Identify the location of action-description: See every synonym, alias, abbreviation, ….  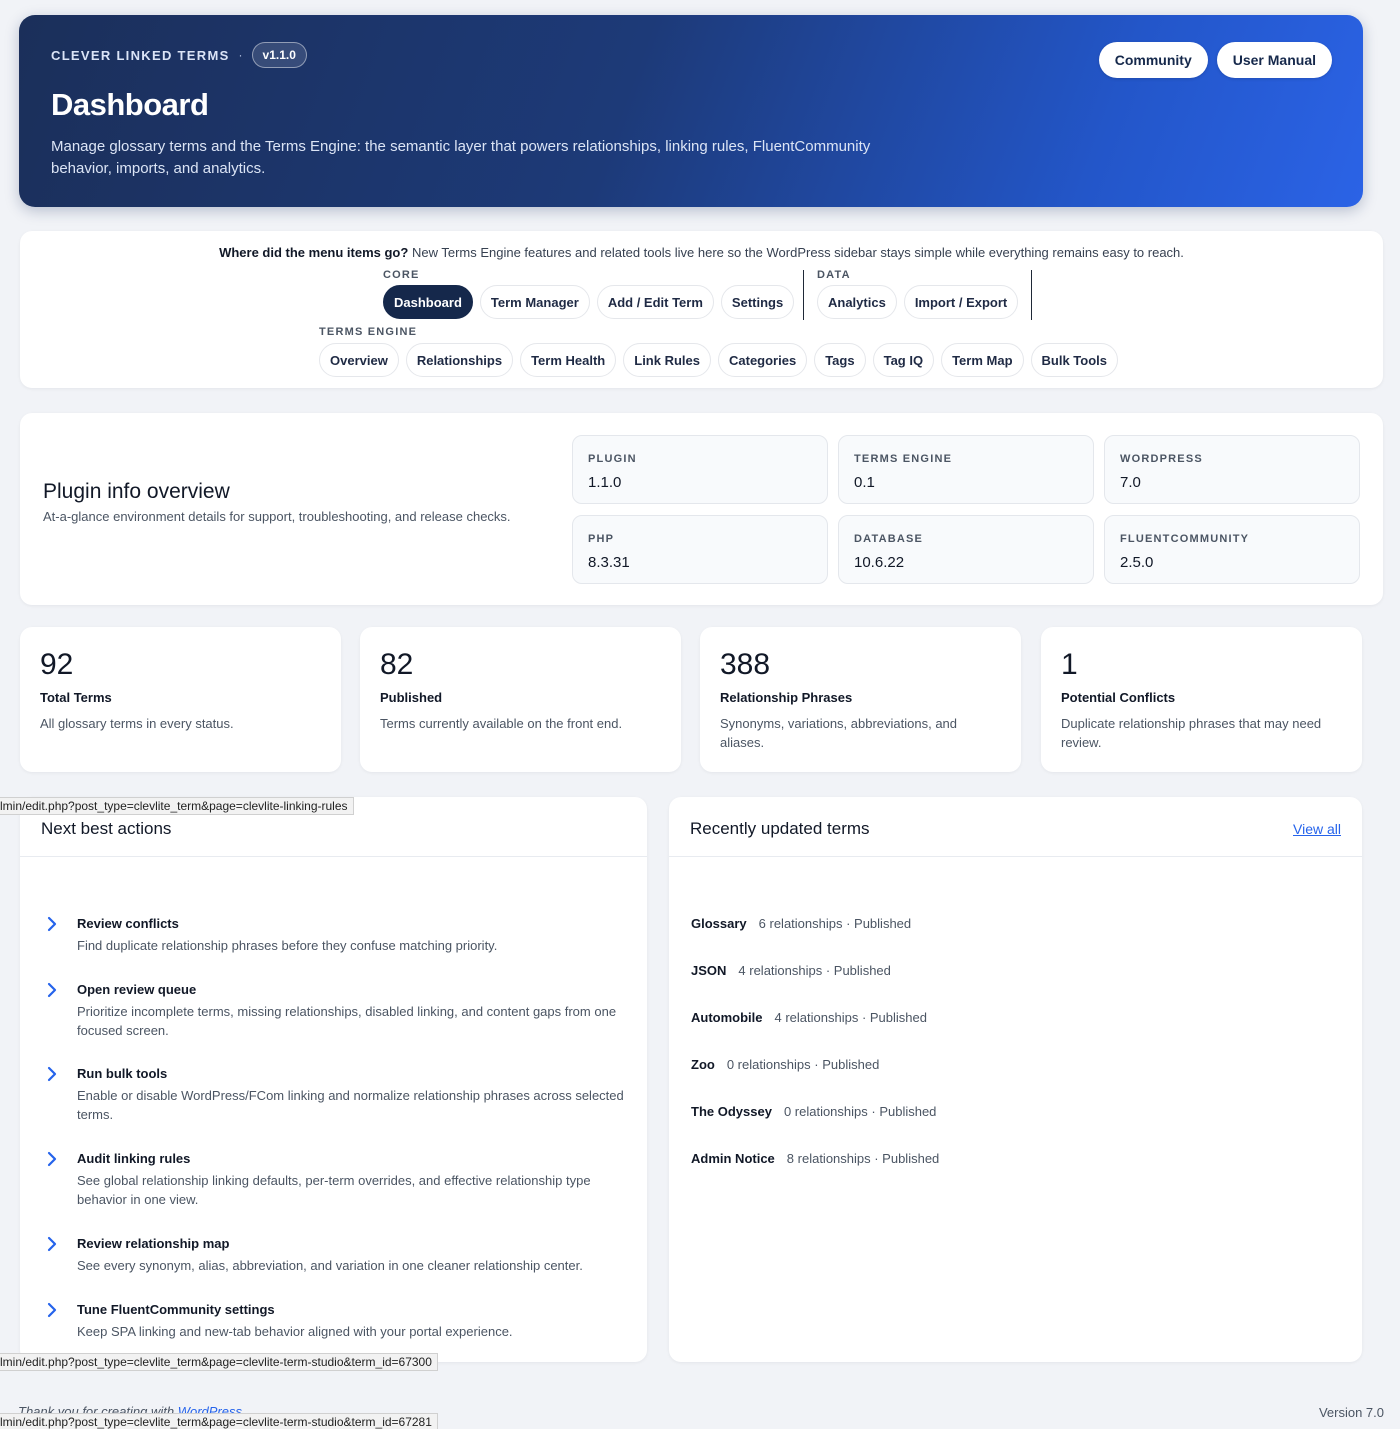
(330, 1265).